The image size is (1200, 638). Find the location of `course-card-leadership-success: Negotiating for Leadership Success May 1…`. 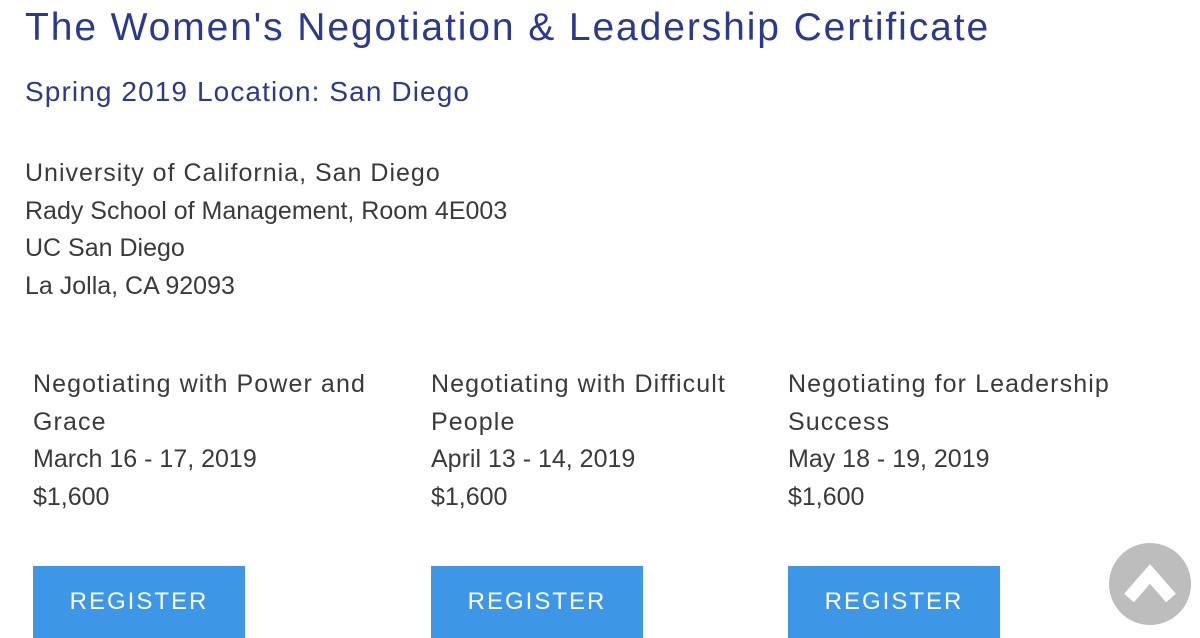

course-card-leadership-success: Negotiating for Leadership Success May 1… is located at coordinates (958, 441).